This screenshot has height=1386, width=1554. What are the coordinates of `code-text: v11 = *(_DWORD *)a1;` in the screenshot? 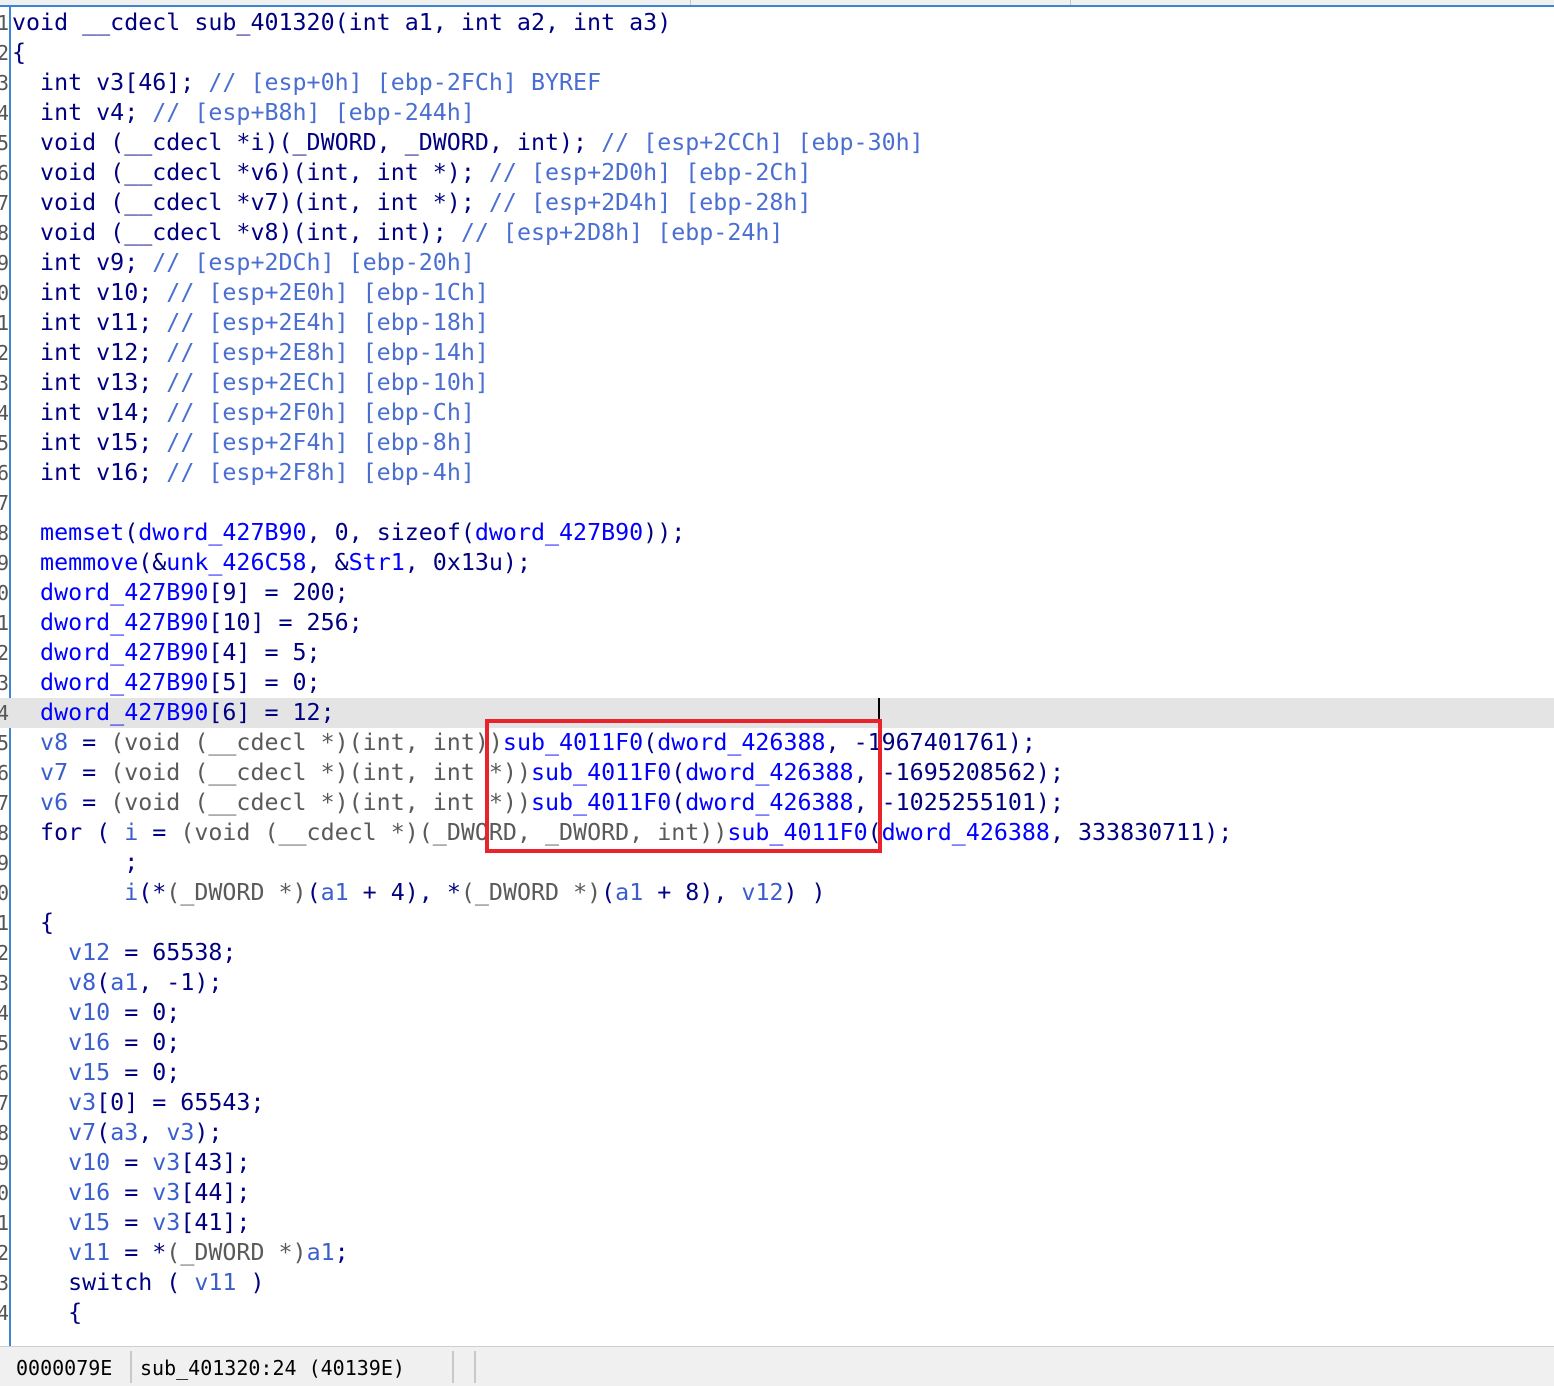 It's located at (180, 1253).